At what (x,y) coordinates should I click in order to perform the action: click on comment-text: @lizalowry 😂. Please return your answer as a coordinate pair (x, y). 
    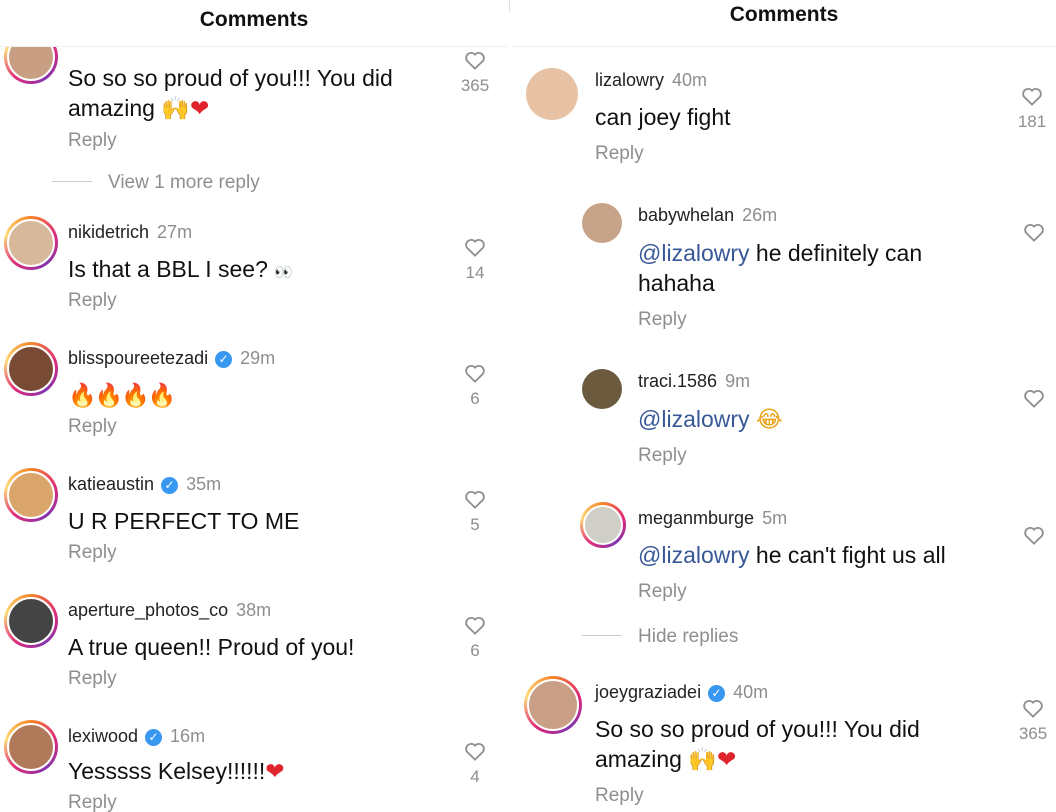
    Looking at the image, I should click on (710, 419).